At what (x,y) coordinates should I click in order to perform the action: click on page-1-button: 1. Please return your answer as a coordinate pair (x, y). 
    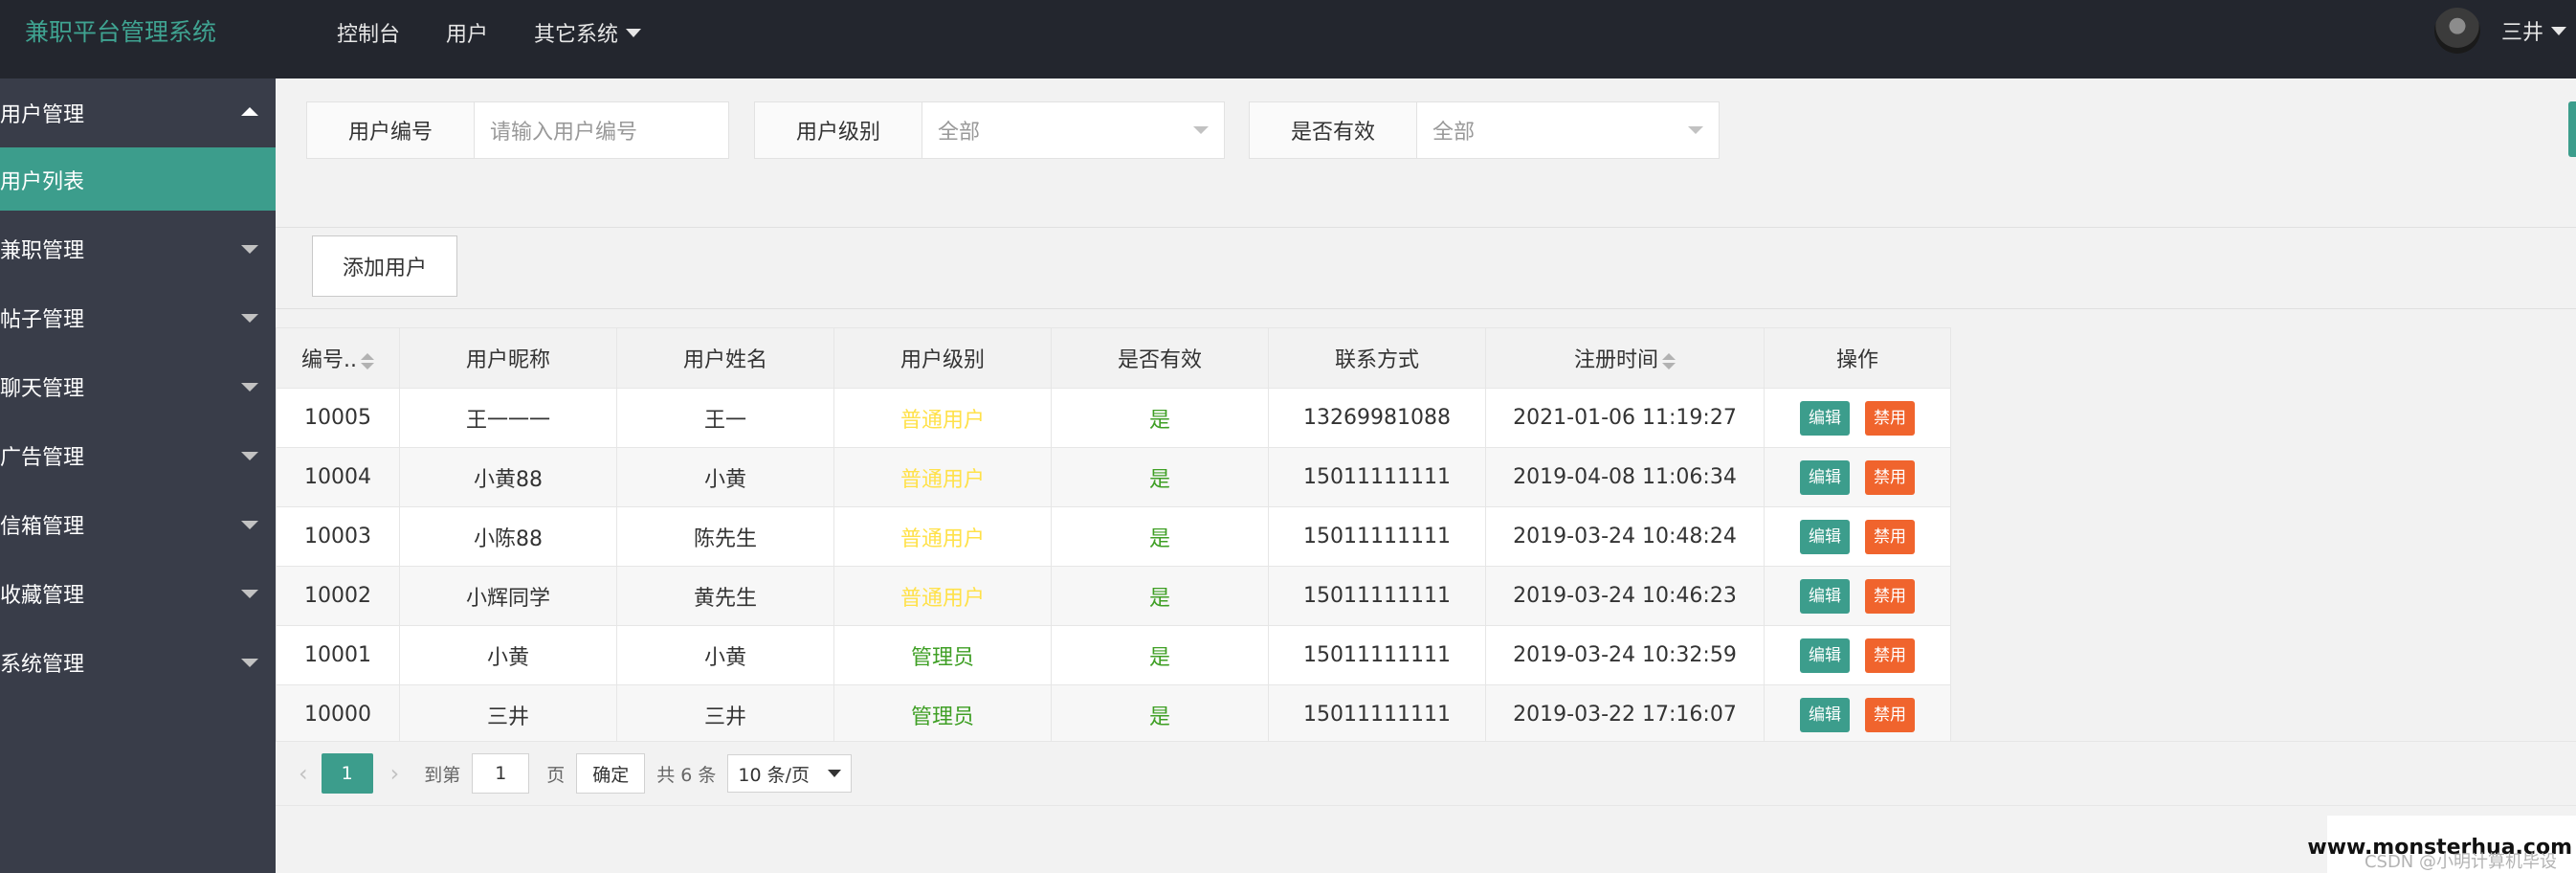
    Looking at the image, I should click on (347, 774).